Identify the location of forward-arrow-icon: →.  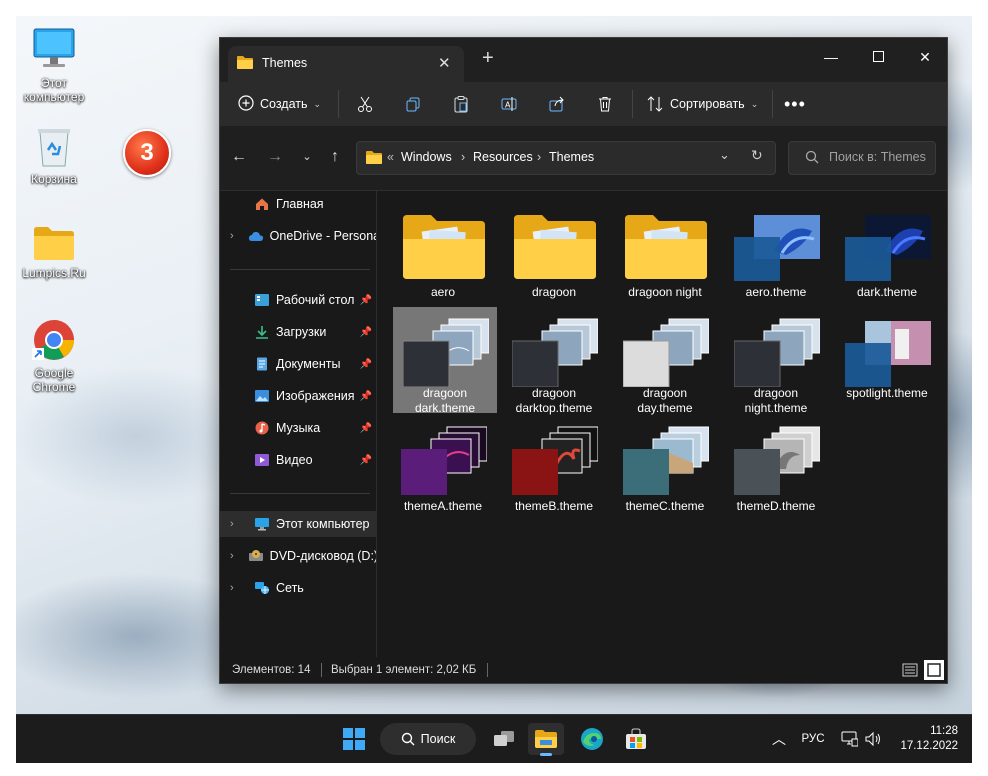
(275, 157).